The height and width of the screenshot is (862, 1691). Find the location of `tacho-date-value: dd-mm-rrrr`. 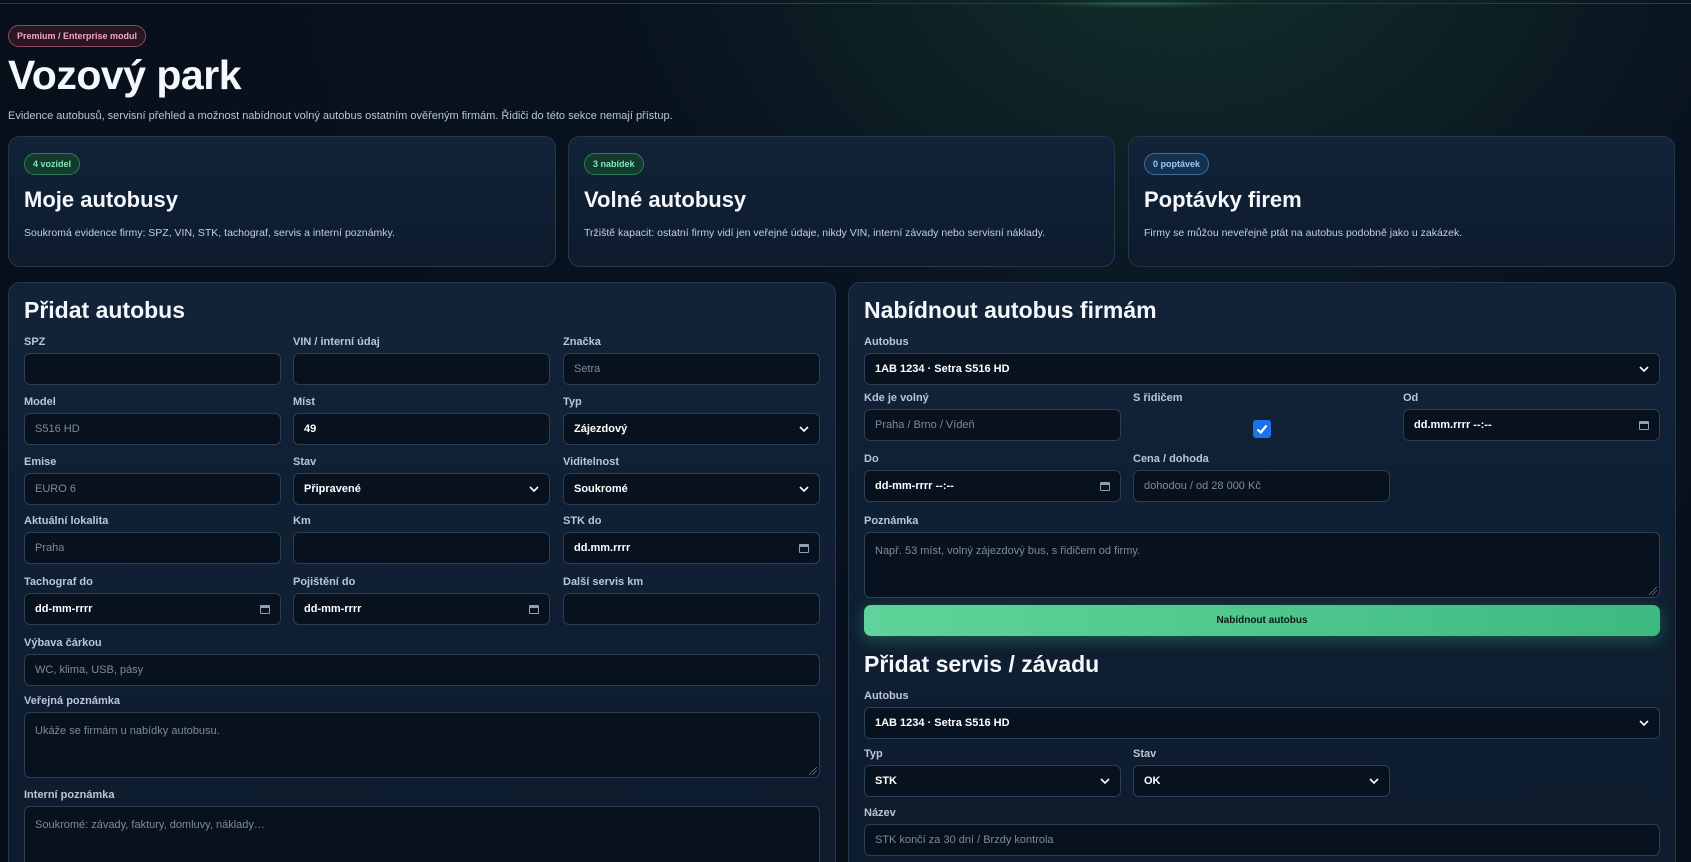

tacho-date-value: dd-mm-rrrr is located at coordinates (64, 609).